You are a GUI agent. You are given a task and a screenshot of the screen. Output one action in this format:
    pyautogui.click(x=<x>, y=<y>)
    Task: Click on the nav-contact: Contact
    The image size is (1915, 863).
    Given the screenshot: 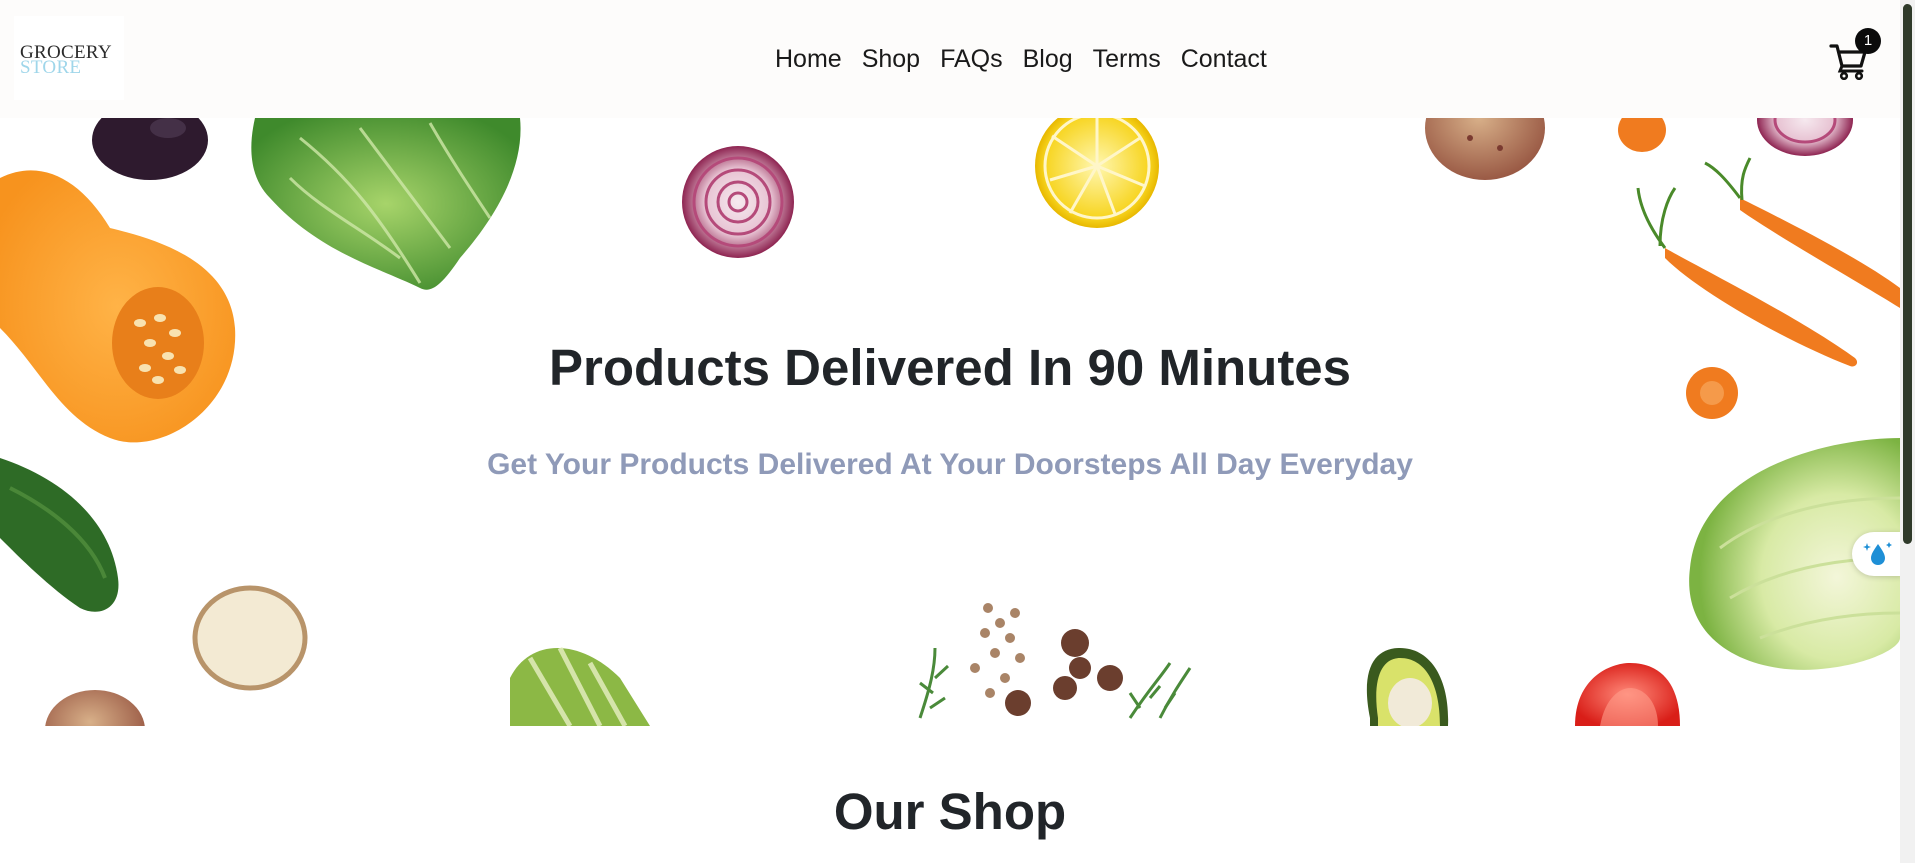 What is the action you would take?
    pyautogui.click(x=1224, y=59)
    